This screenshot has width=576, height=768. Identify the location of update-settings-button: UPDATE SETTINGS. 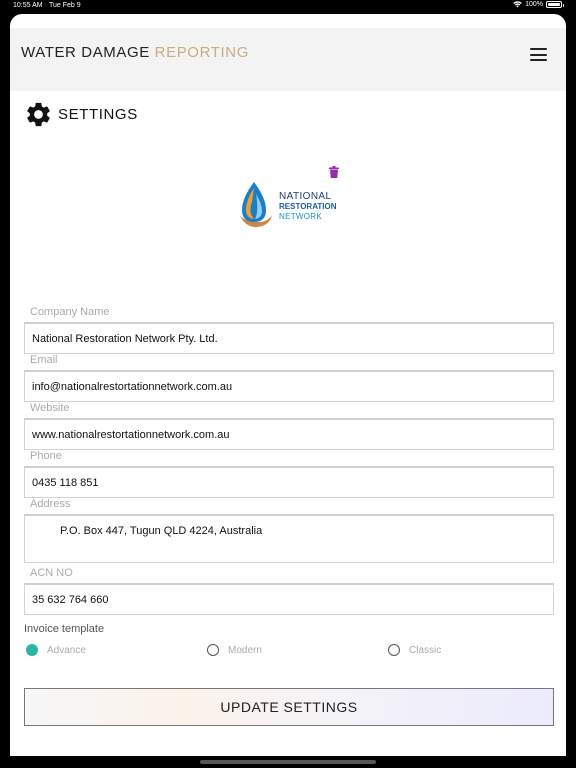
(289, 707).